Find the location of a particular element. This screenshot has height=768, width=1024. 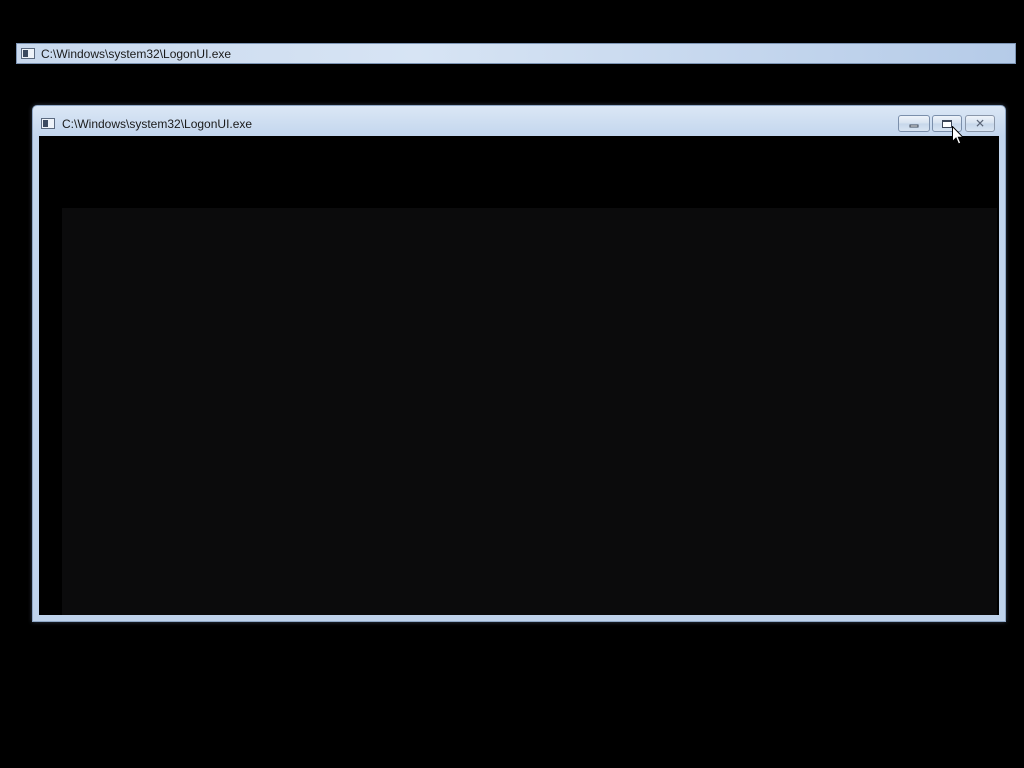

arrow-pointer-icon is located at coordinates (958, 135).